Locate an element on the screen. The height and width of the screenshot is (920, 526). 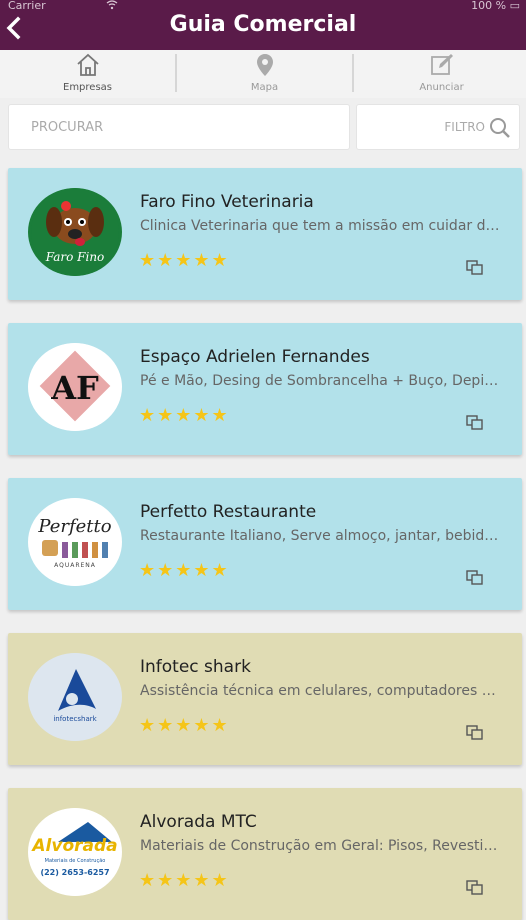
listing-title: Faro Fino Veterinaria is located at coordinates (227, 202).